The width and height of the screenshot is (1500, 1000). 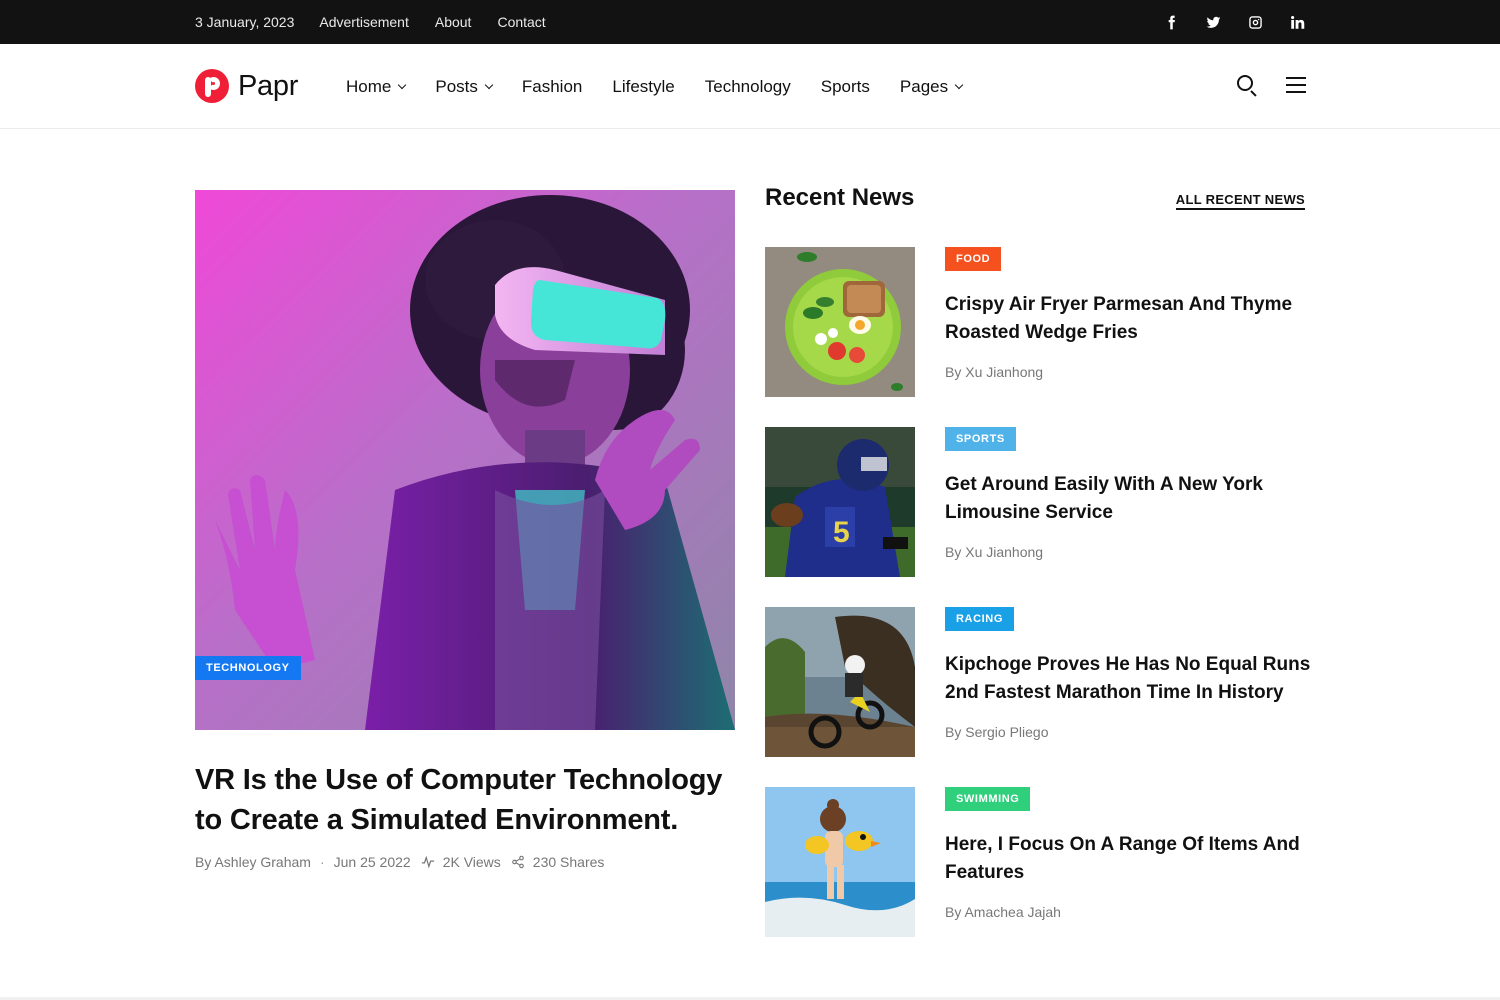 What do you see at coordinates (1296, 85) in the screenshot?
I see `hamburger-menu-icon` at bounding box center [1296, 85].